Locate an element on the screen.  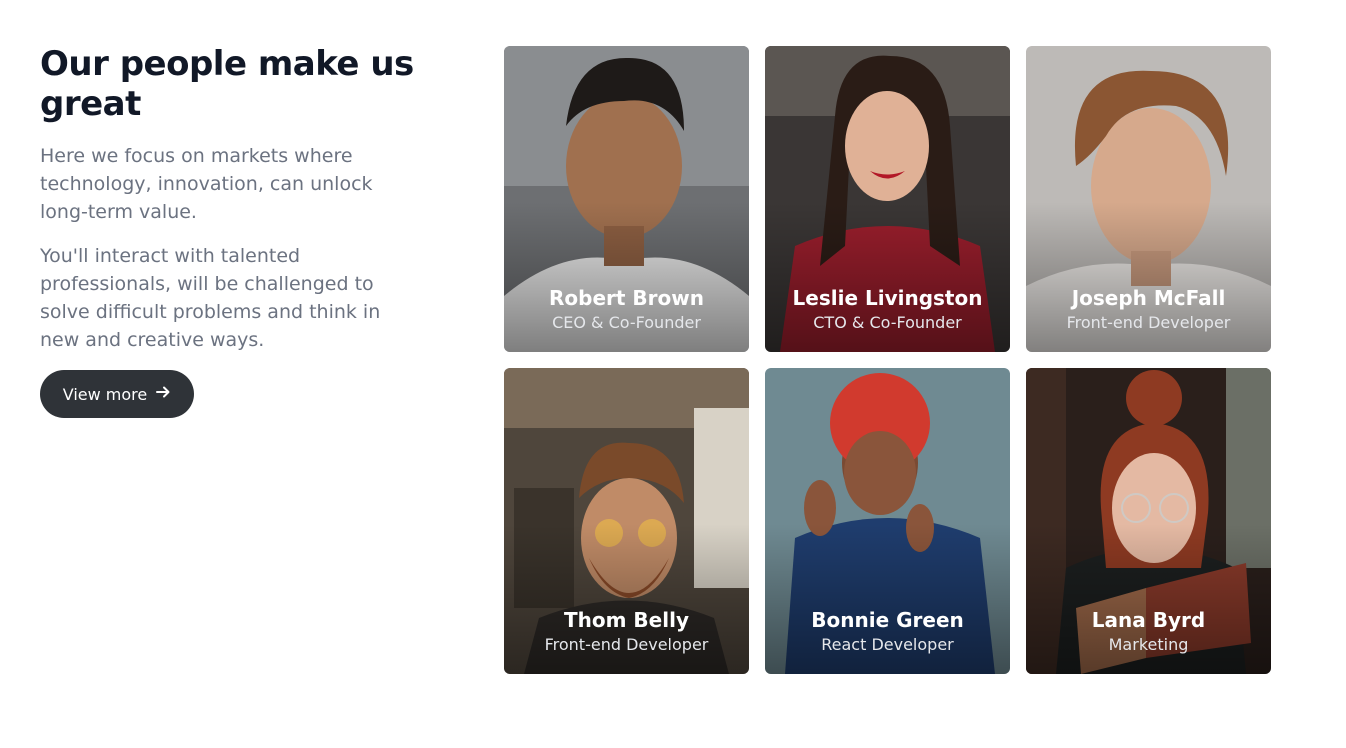
team-card-bonnie-green: Bonnie Green React Developer is located at coordinates (887, 521).